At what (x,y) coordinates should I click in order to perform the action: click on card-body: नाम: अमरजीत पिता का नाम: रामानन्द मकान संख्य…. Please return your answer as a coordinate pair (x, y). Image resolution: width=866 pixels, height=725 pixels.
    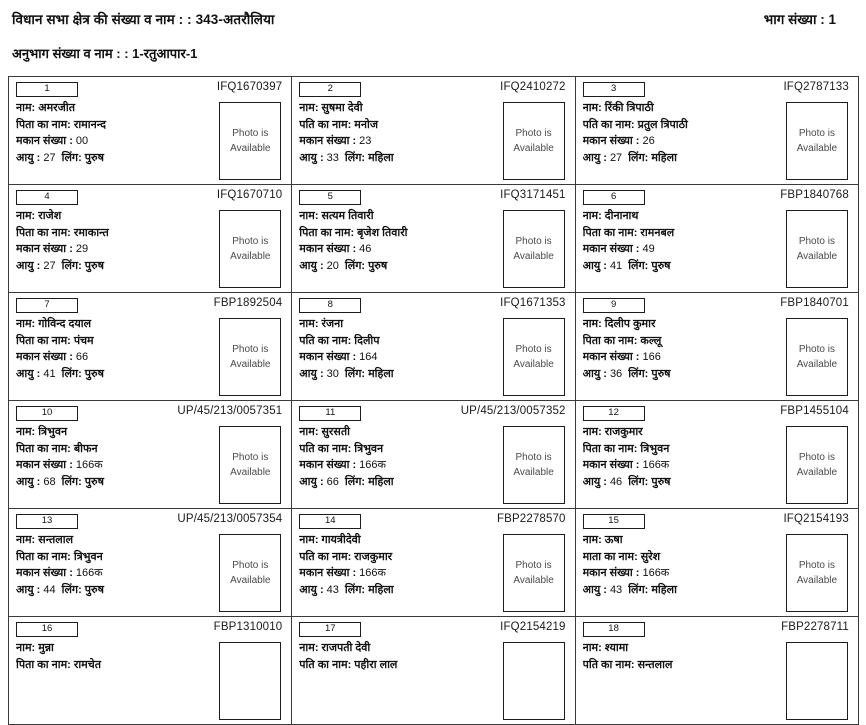
    Looking at the image, I should click on (150, 140).